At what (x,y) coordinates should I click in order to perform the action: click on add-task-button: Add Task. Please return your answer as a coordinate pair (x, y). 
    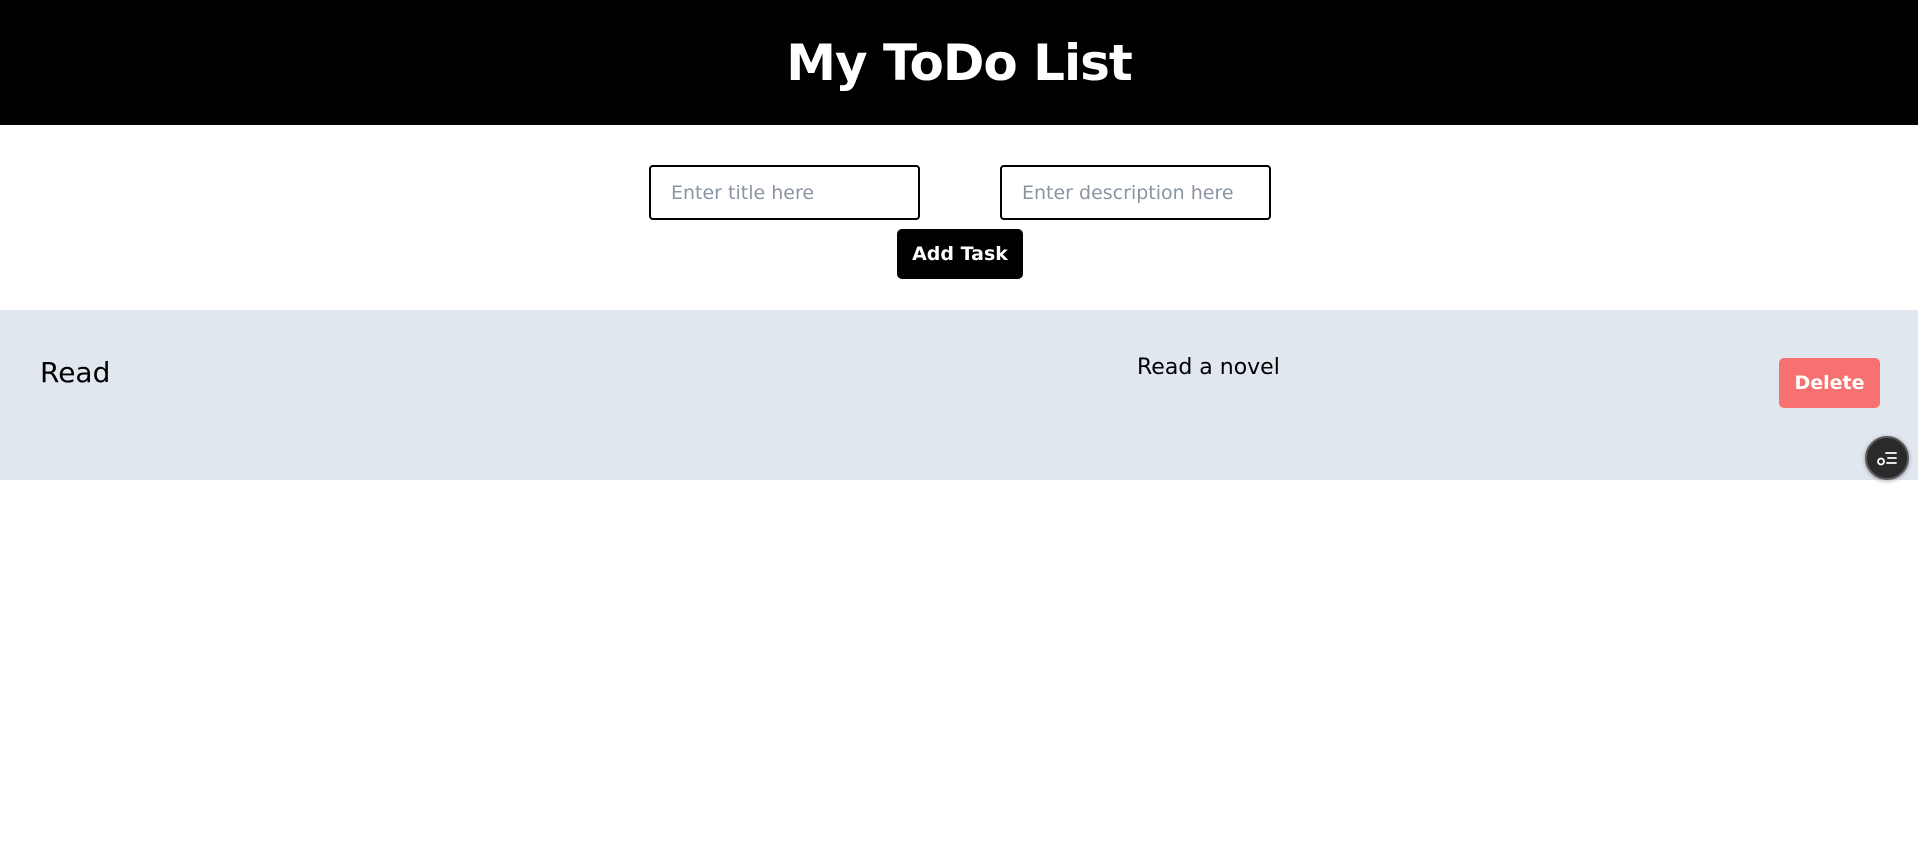
    Looking at the image, I should click on (960, 254).